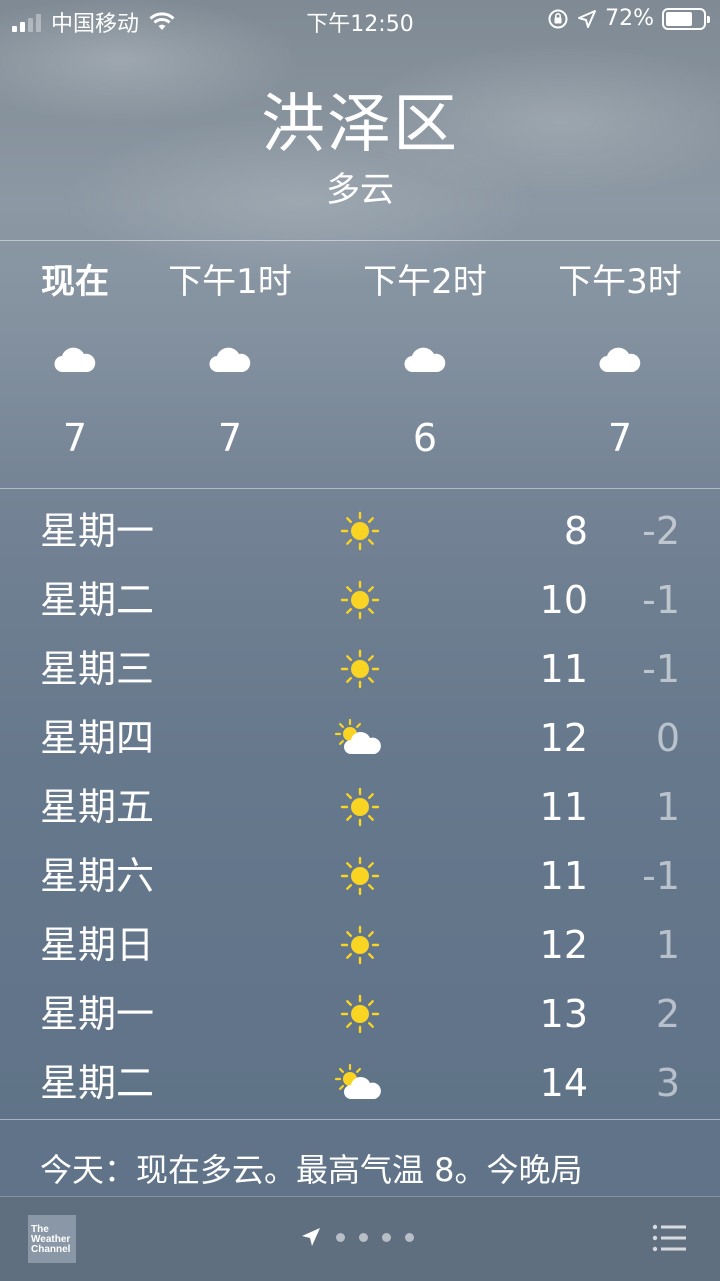  What do you see at coordinates (311, 1170) in the screenshot?
I see `today-summary: 今天：现在多云。最高气温 8。今晚局` at bounding box center [311, 1170].